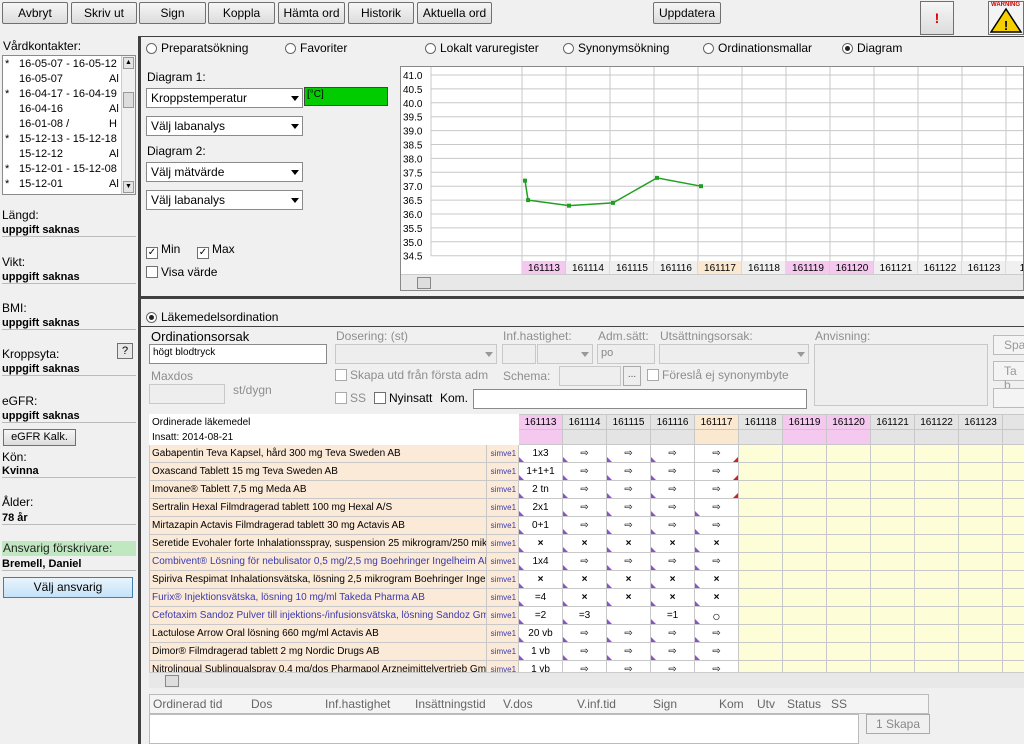  Describe the element at coordinates (224, 200) in the screenshot. I see `diagram2-lab-select: Välj labanalys` at that location.